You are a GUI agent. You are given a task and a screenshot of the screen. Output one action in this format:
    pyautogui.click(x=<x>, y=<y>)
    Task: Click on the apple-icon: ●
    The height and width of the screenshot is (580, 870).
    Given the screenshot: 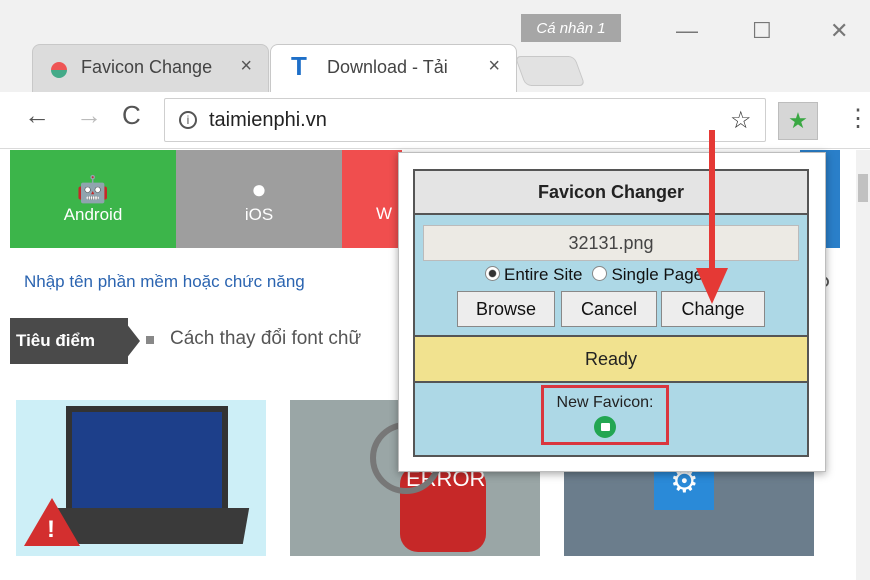 What is the action you would take?
    pyautogui.click(x=259, y=188)
    